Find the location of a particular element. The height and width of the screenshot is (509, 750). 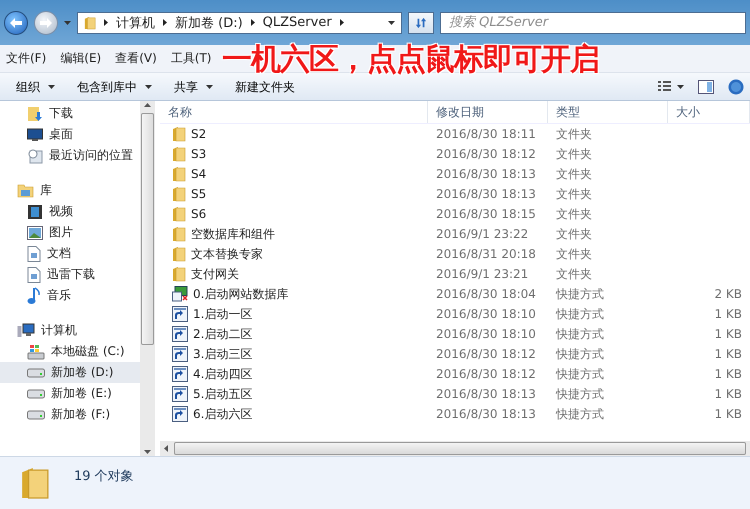

refresh-button is located at coordinates (421, 23).